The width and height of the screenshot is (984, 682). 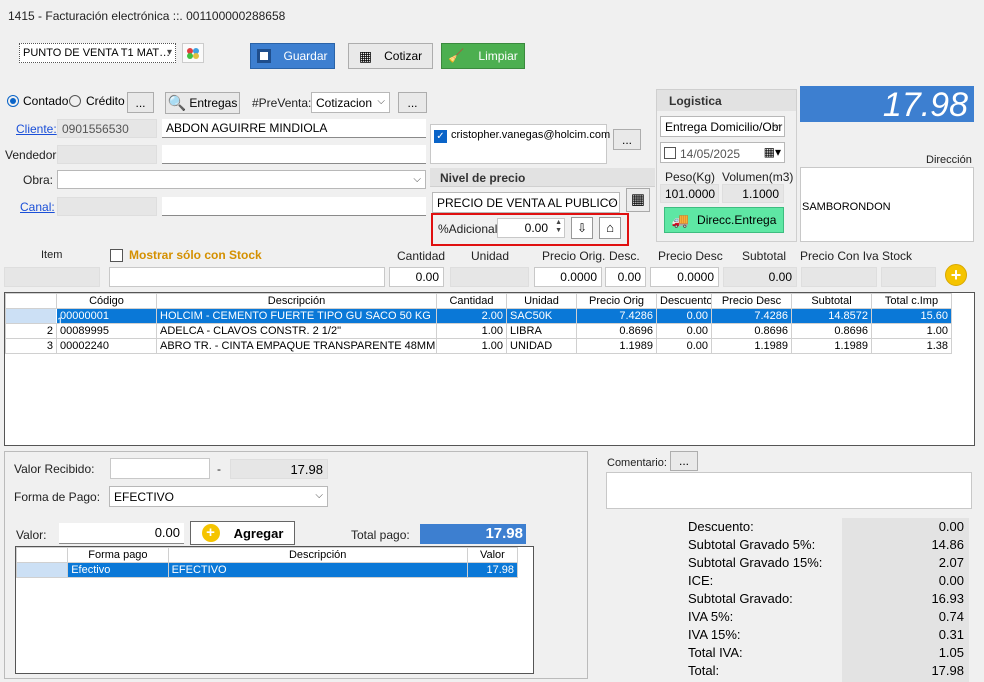 What do you see at coordinates (831, 301) in the screenshot?
I see `col-header-subtotal: Subtotal` at bounding box center [831, 301].